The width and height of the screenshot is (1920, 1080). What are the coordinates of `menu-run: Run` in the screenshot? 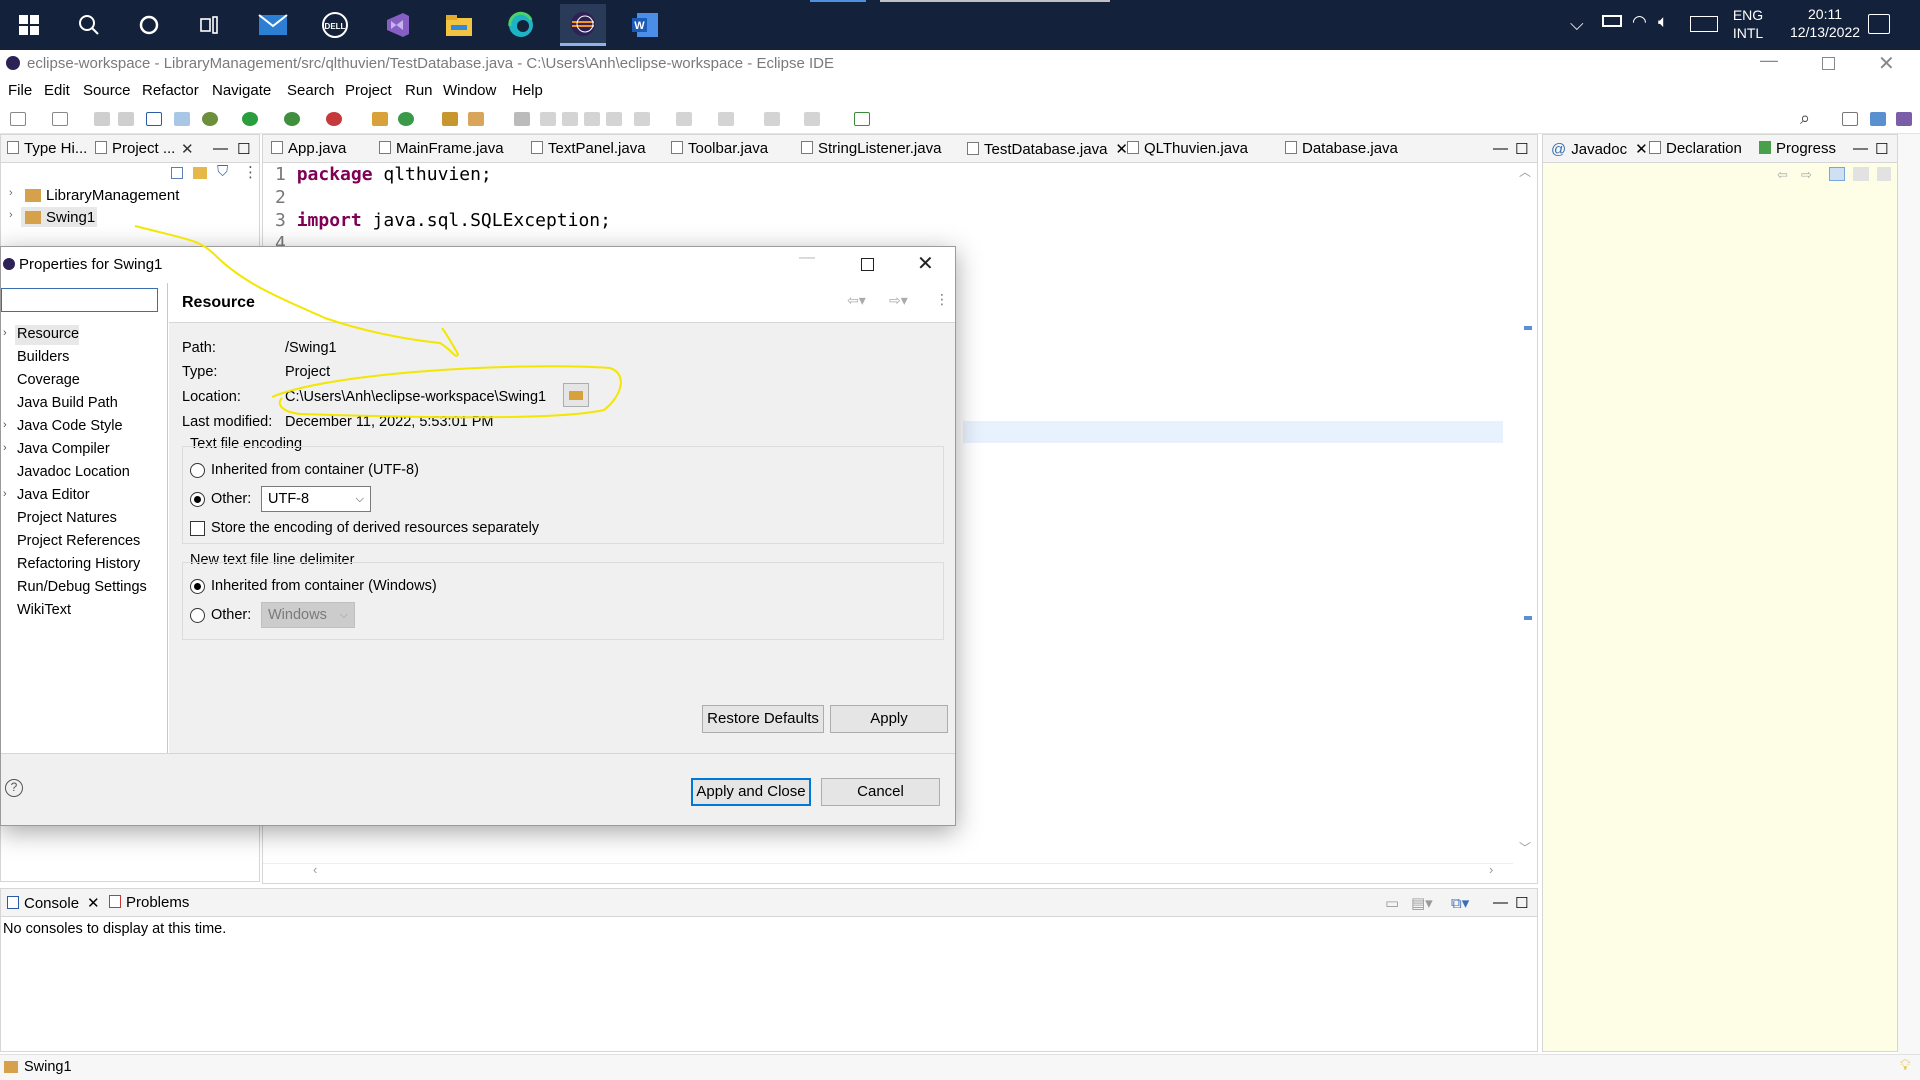 It's located at (419, 90).